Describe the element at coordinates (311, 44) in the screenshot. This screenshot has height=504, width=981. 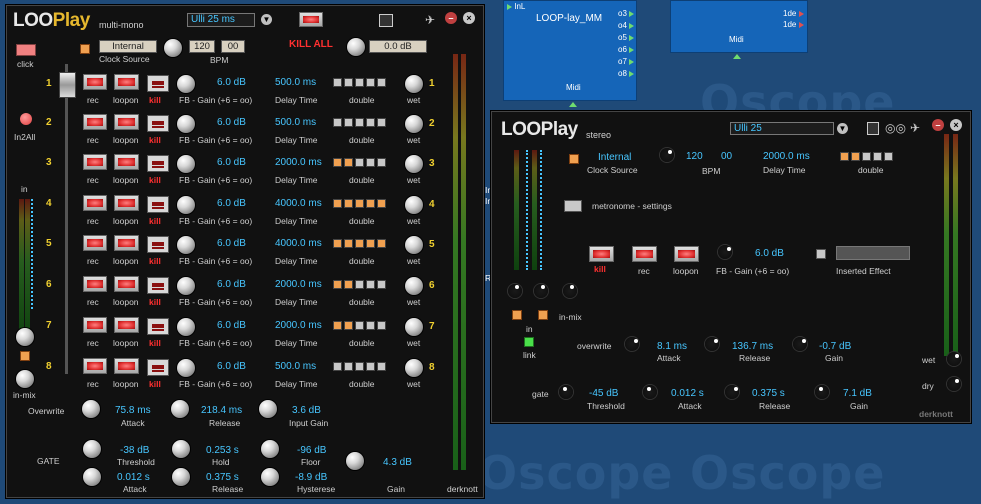
I see `kill-all-label: KILL ALL` at that location.